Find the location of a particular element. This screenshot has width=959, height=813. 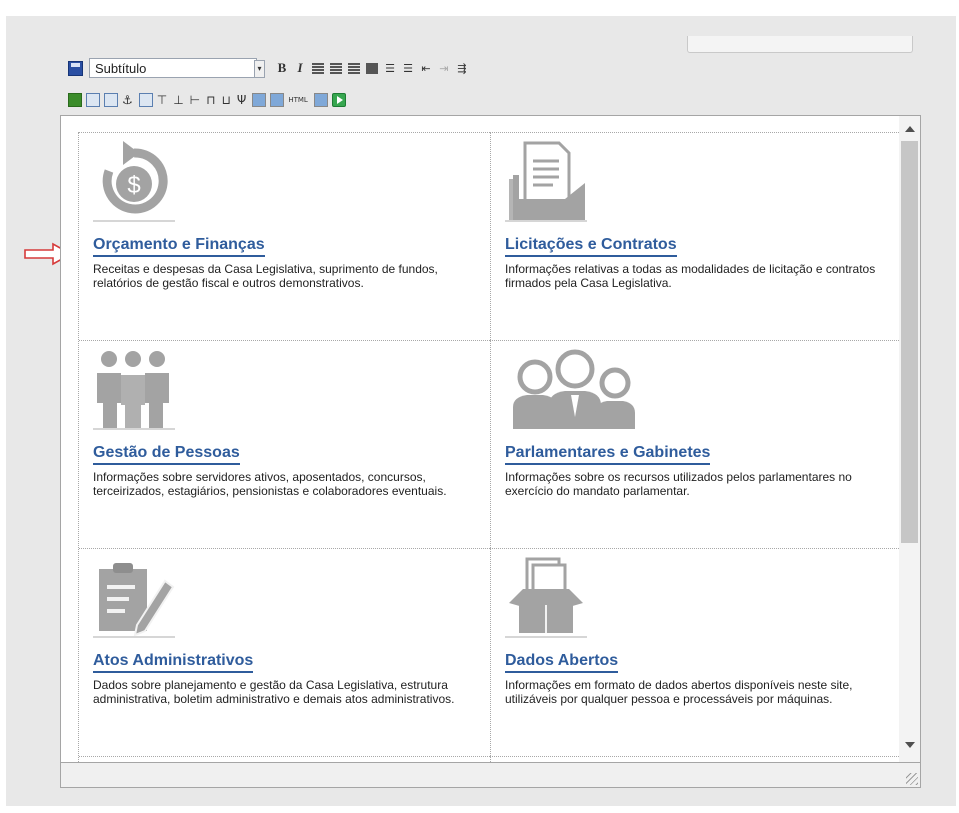

scroll-thumb is located at coordinates (909, 342).